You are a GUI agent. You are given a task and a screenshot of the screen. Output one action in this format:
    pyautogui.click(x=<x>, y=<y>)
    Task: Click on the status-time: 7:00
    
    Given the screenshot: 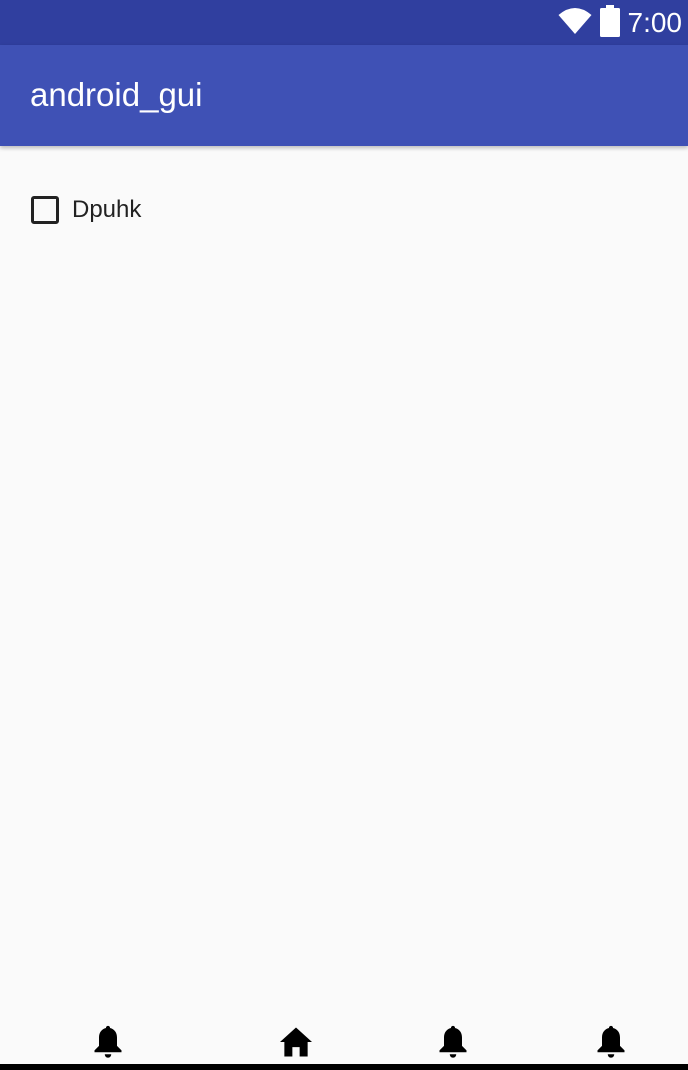 What is the action you would take?
    pyautogui.click(x=655, y=22)
    